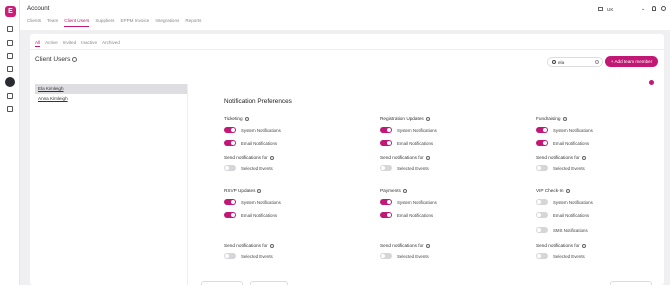  What do you see at coordinates (390, 190) in the screenshot?
I see `section-label: Payments` at bounding box center [390, 190].